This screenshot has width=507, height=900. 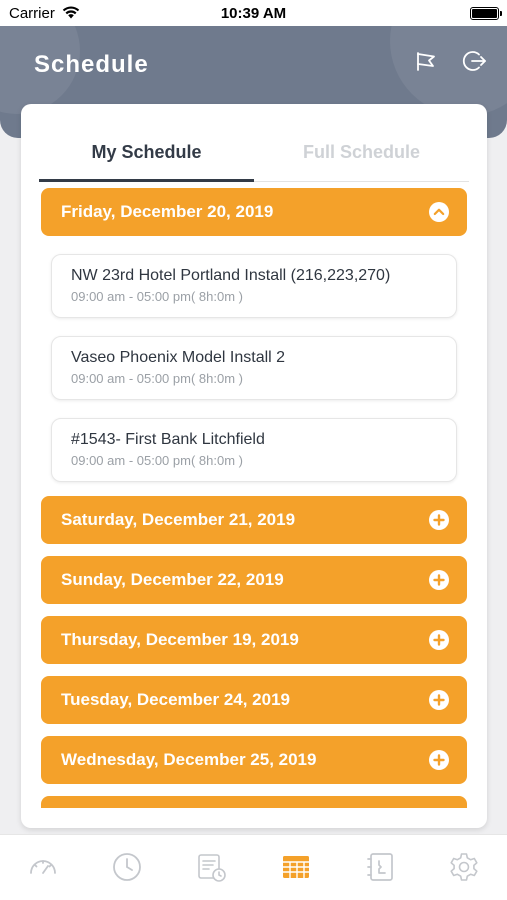 I want to click on day-label: Tuesday, December 24, 2019, so click(x=176, y=699).